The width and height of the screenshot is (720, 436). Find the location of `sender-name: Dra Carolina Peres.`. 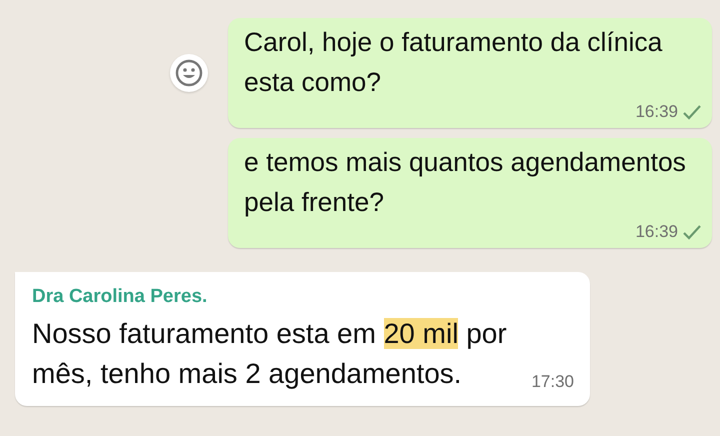

sender-name: Dra Carolina Peres. is located at coordinates (120, 297).